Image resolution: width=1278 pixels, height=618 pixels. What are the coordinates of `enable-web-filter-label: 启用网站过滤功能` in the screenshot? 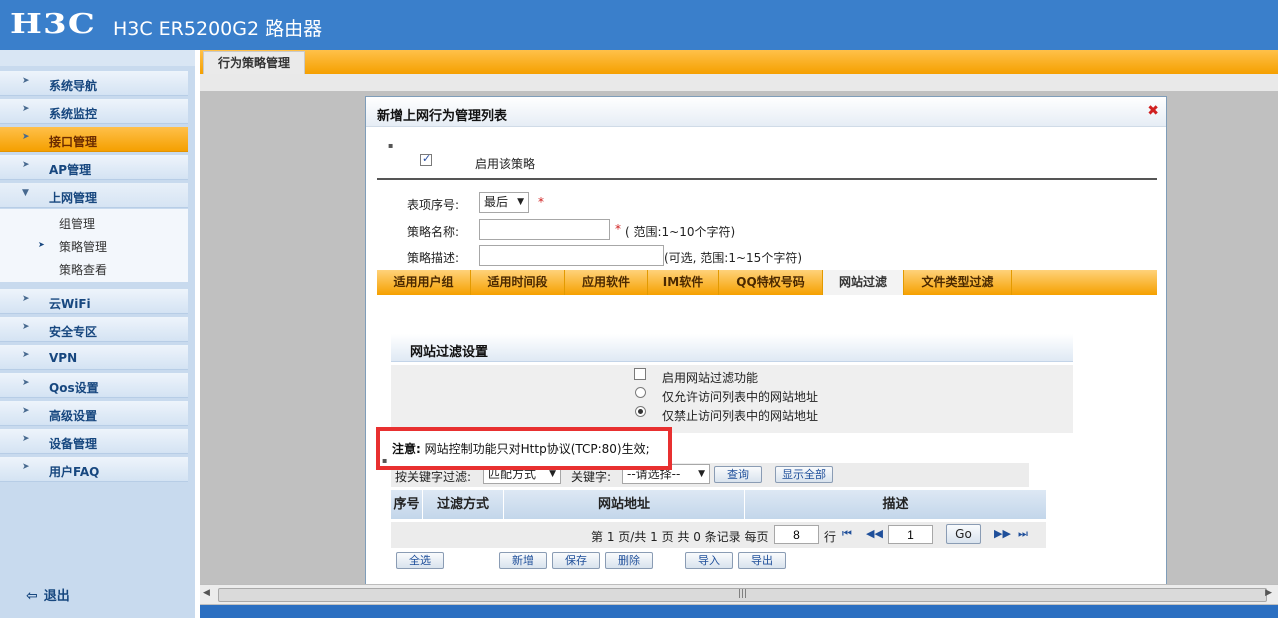 It's located at (710, 378).